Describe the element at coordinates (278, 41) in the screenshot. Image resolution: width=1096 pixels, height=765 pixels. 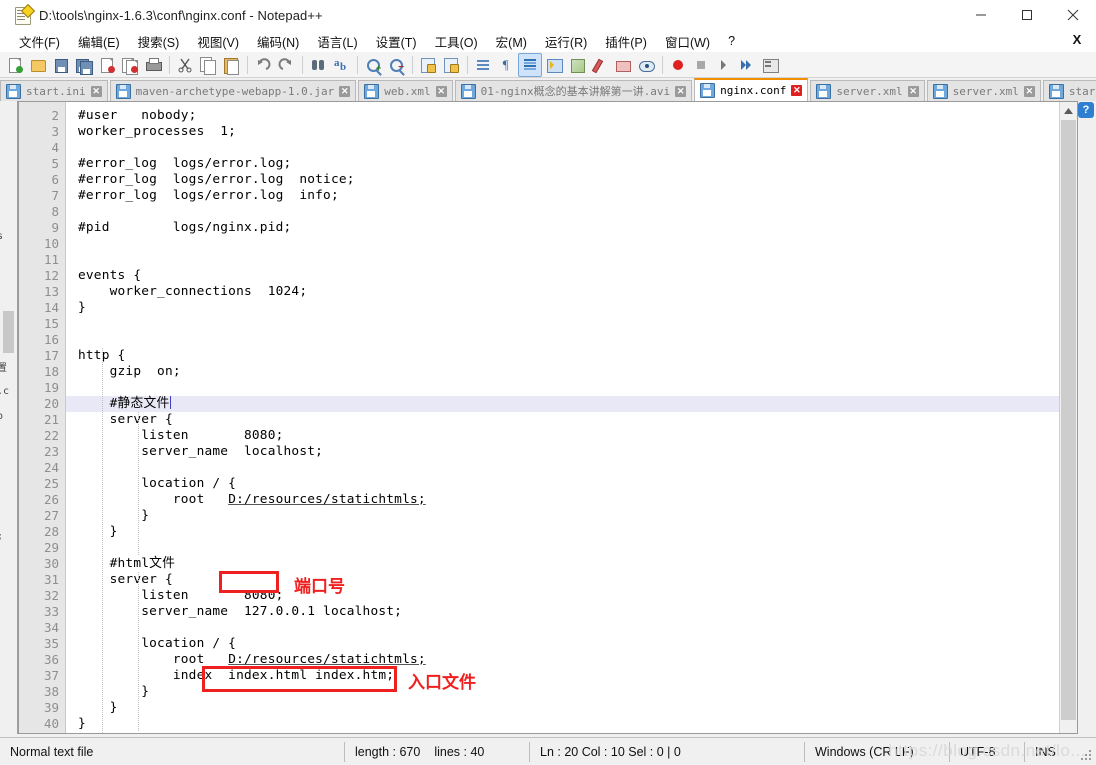
I see `menu-encoding: 编码(N)` at that location.